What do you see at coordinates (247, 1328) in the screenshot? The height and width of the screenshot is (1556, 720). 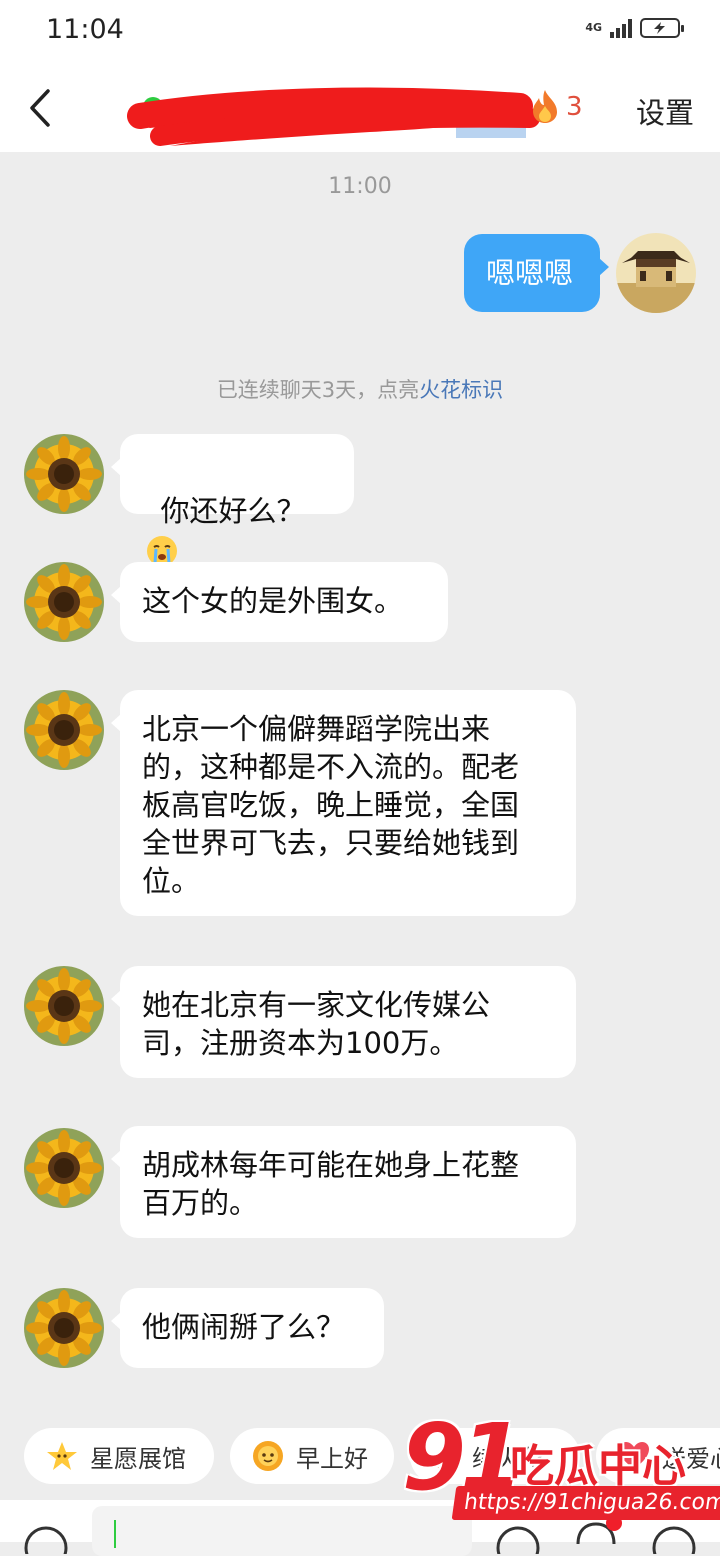 I see `message-bubble: 他俩闹掰了么？` at bounding box center [247, 1328].